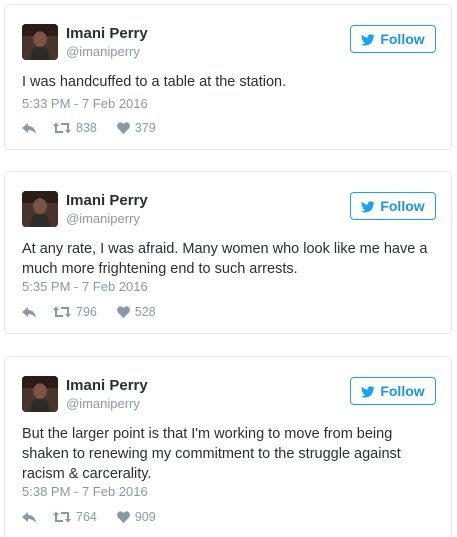  I want to click on retweet-count: 796, so click(86, 312).